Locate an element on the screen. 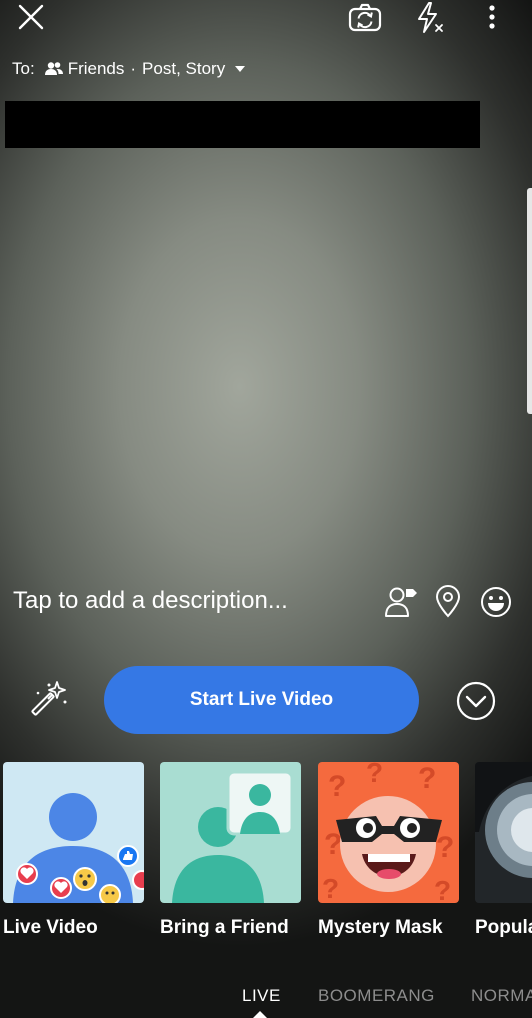  effect-label: Bring a Friend is located at coordinates (224, 927).